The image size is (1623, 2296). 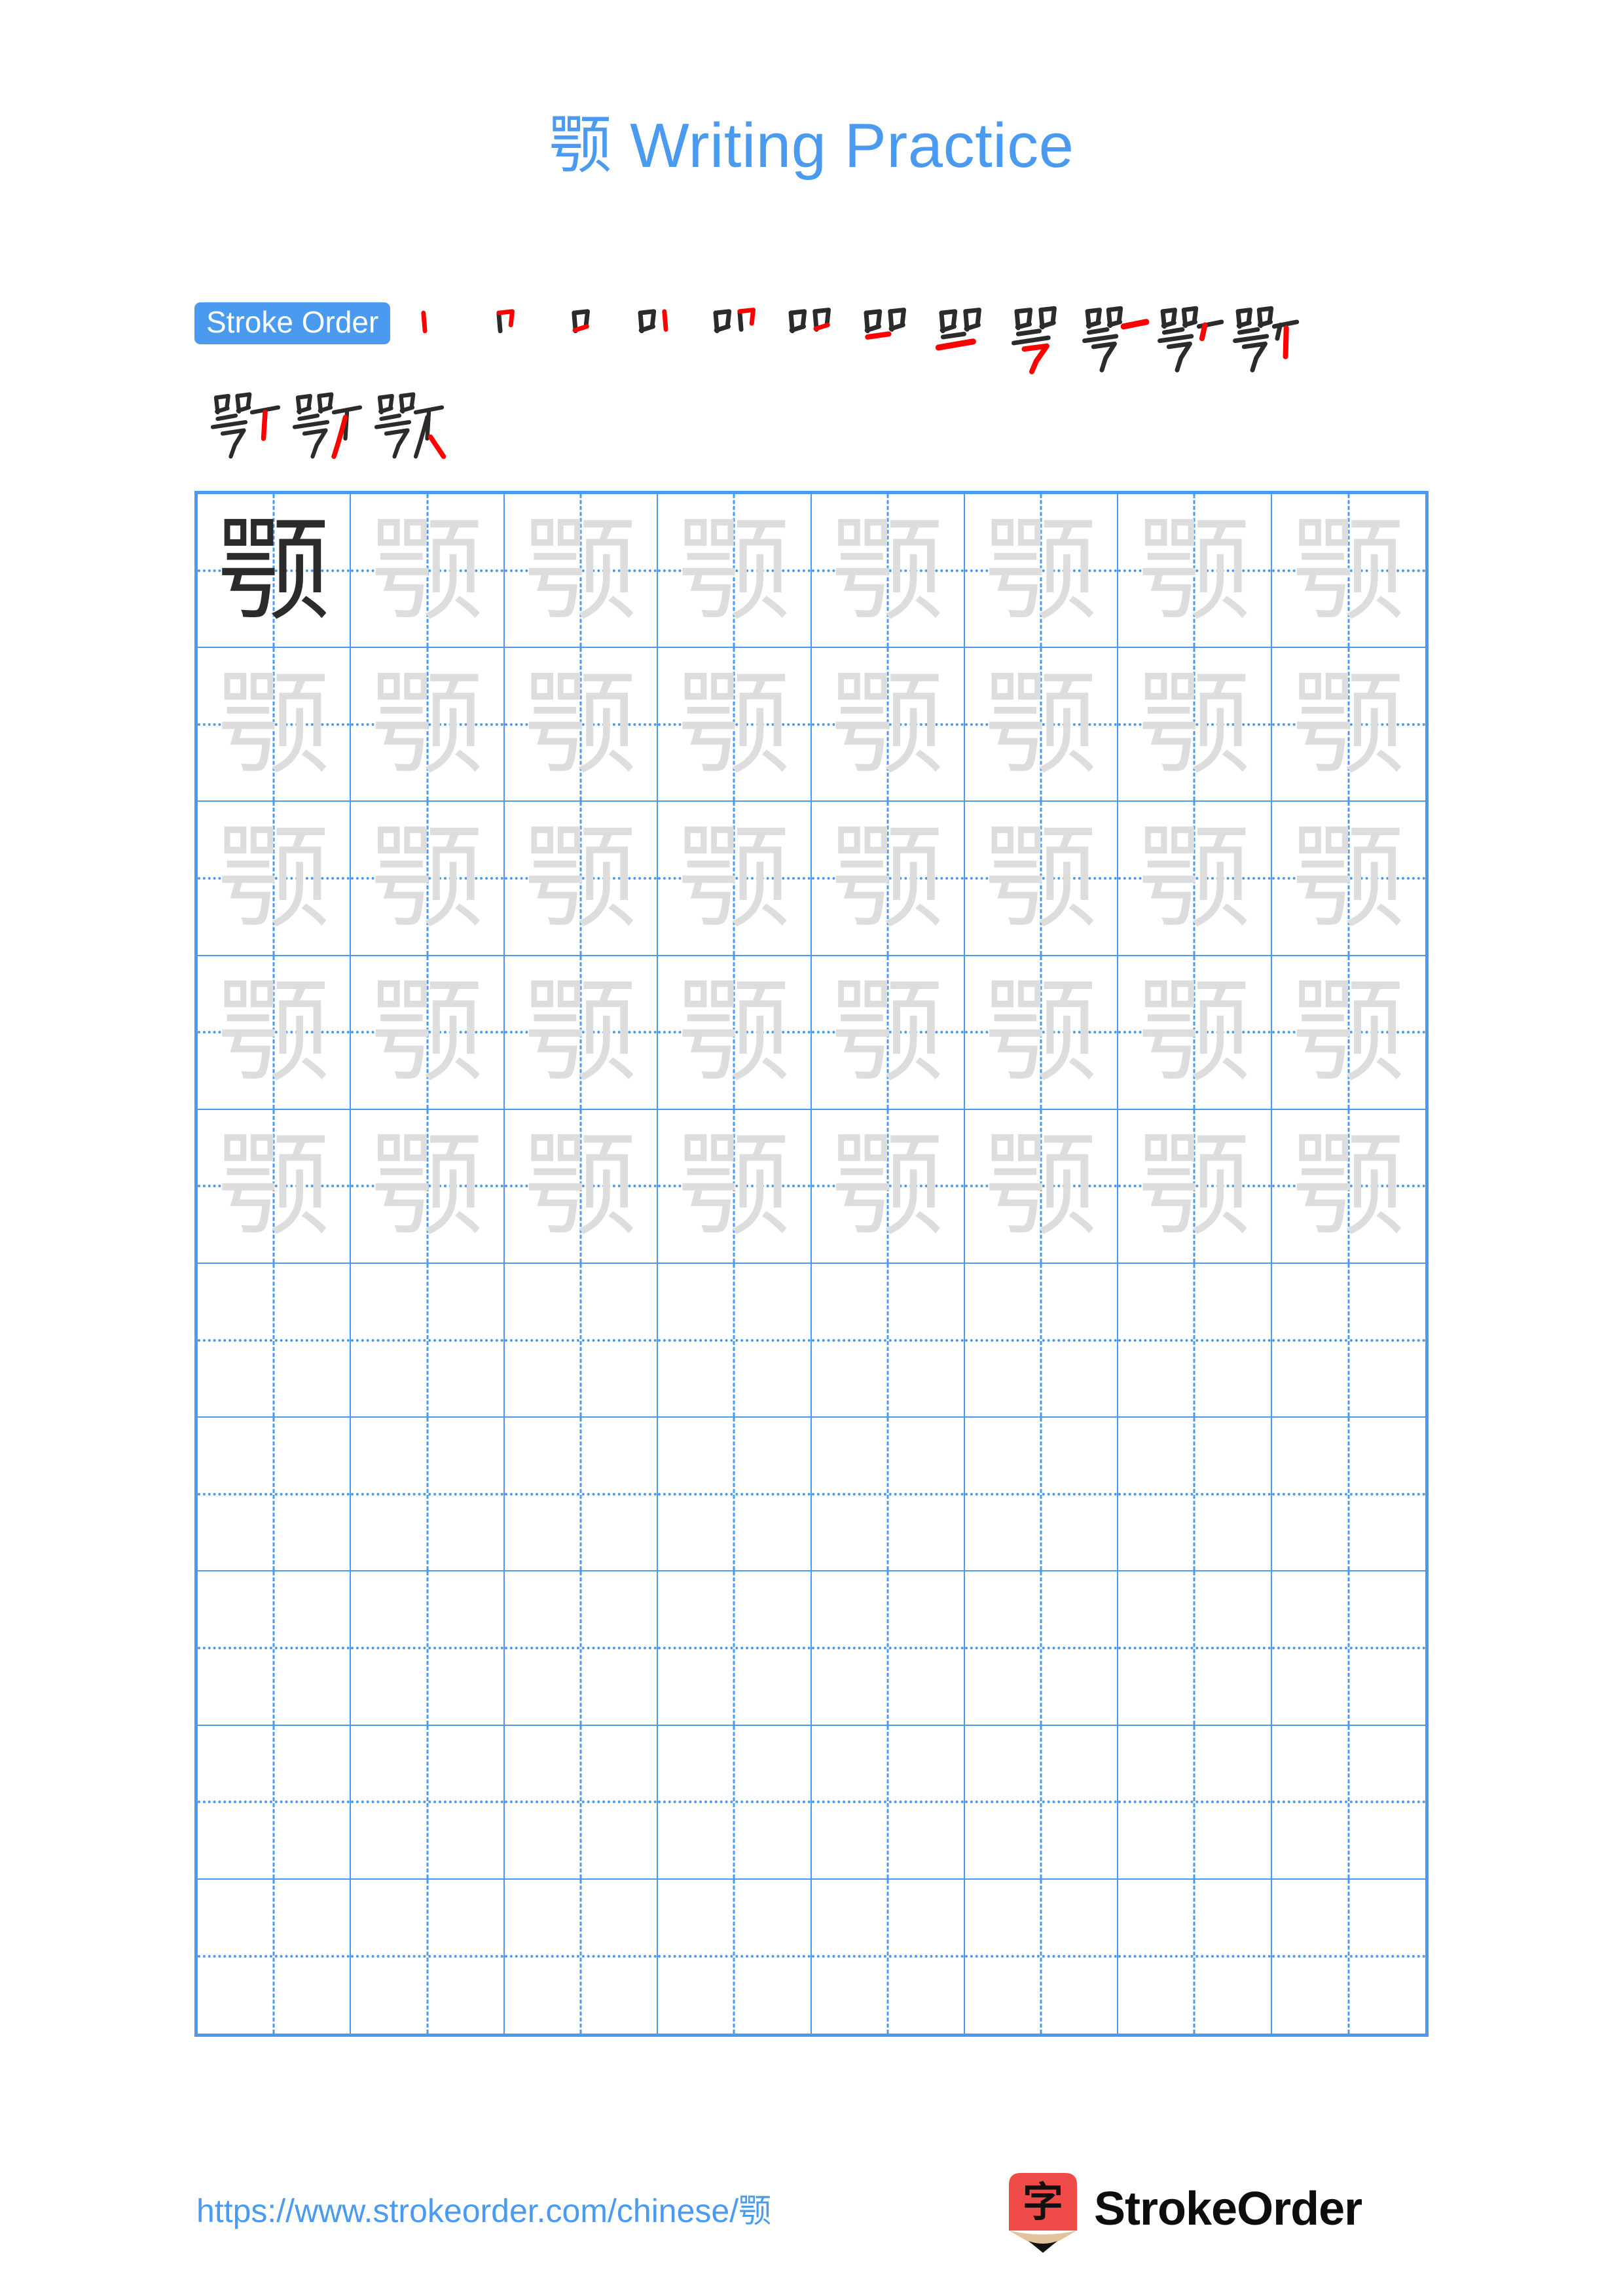 I want to click on practice-cell-r7-c6, so click(x=1041, y=1495).